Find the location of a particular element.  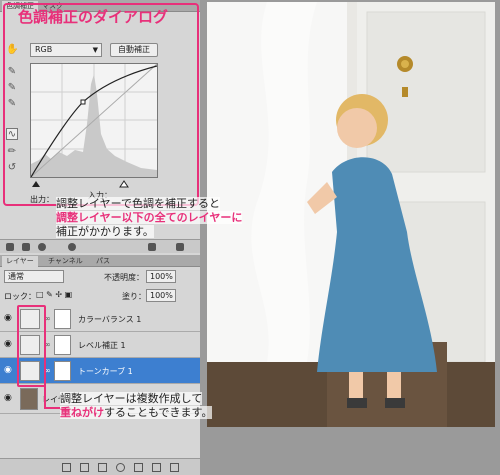

layers-footer is located at coordinates (100, 466).